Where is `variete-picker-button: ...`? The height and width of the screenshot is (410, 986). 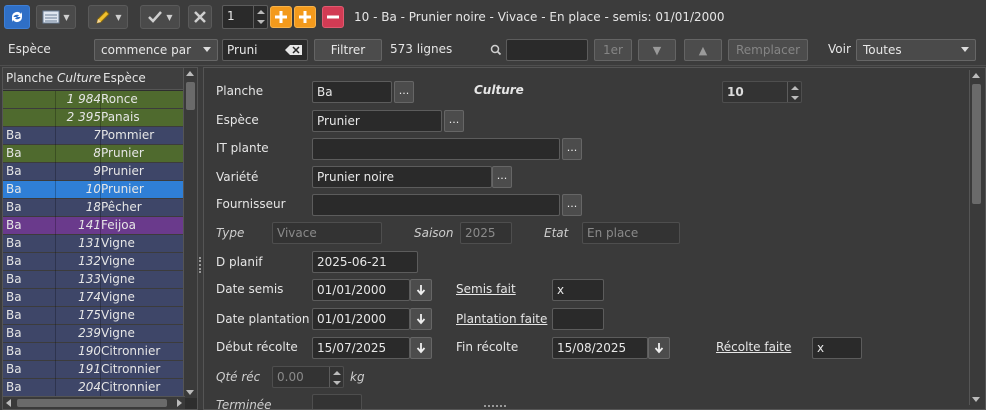
variete-picker-button: ... is located at coordinates (502, 177).